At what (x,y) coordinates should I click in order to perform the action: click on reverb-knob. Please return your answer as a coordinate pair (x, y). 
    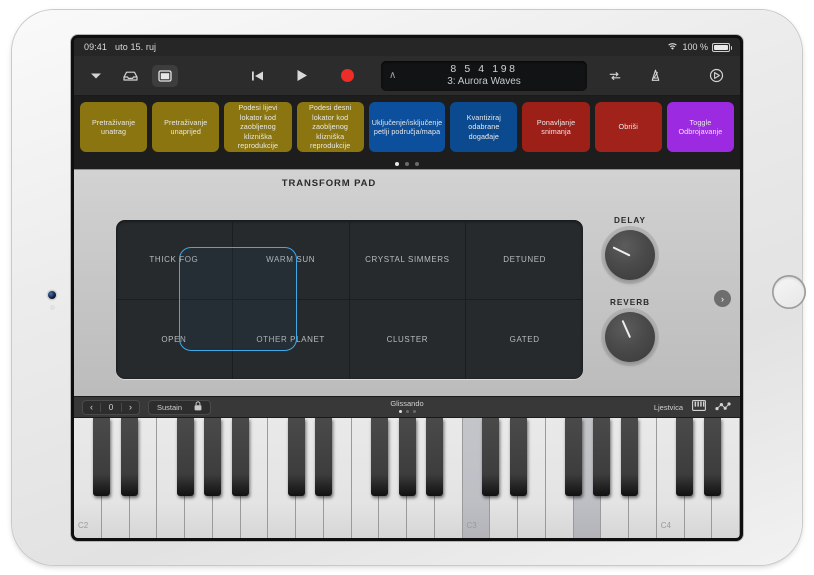
    Looking at the image, I should click on (630, 337).